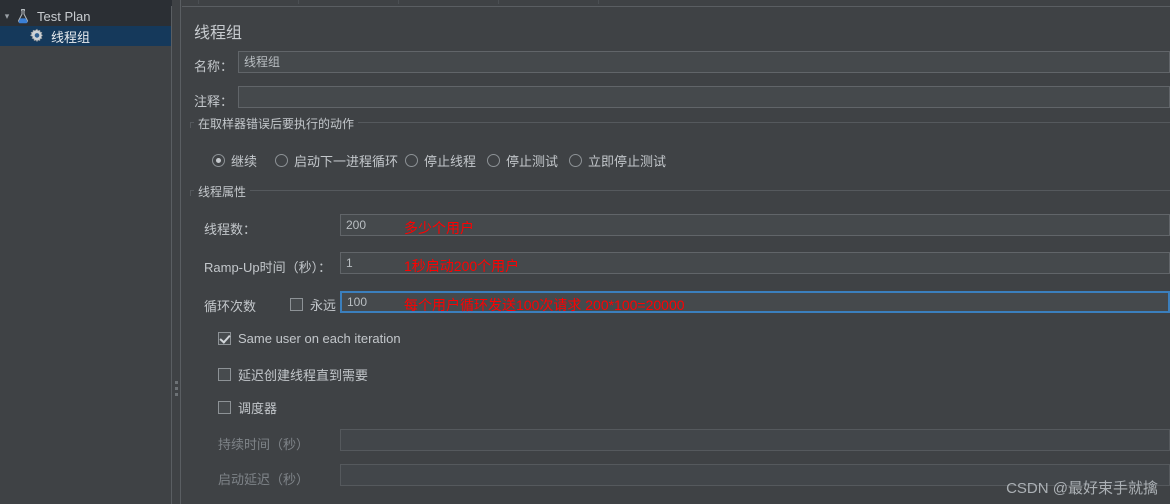 This screenshot has height=504, width=1170. Describe the element at coordinates (264, 479) in the screenshot. I see `startup-delay-label: 启动延迟（秒）` at that location.